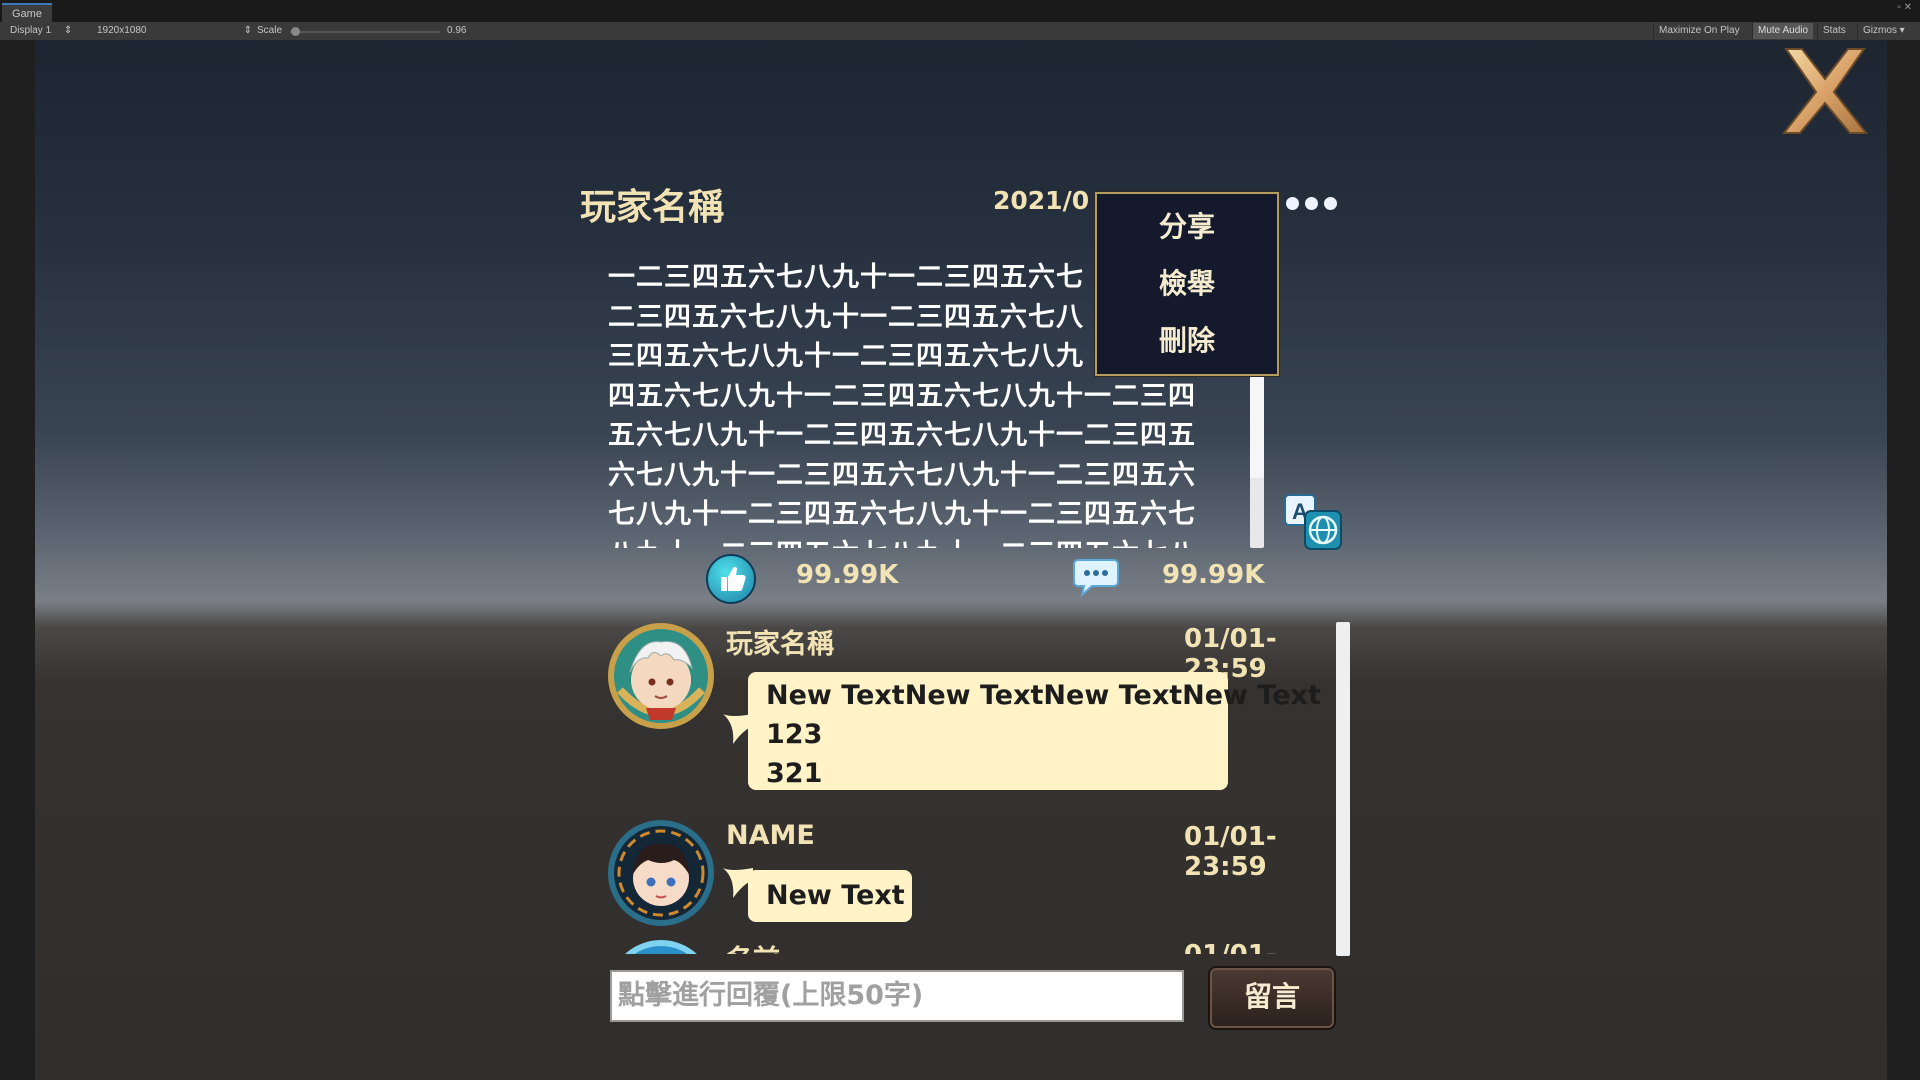 The height and width of the screenshot is (1080, 1920). What do you see at coordinates (733, 578) in the screenshot?
I see `thumbs-up-icon` at bounding box center [733, 578].